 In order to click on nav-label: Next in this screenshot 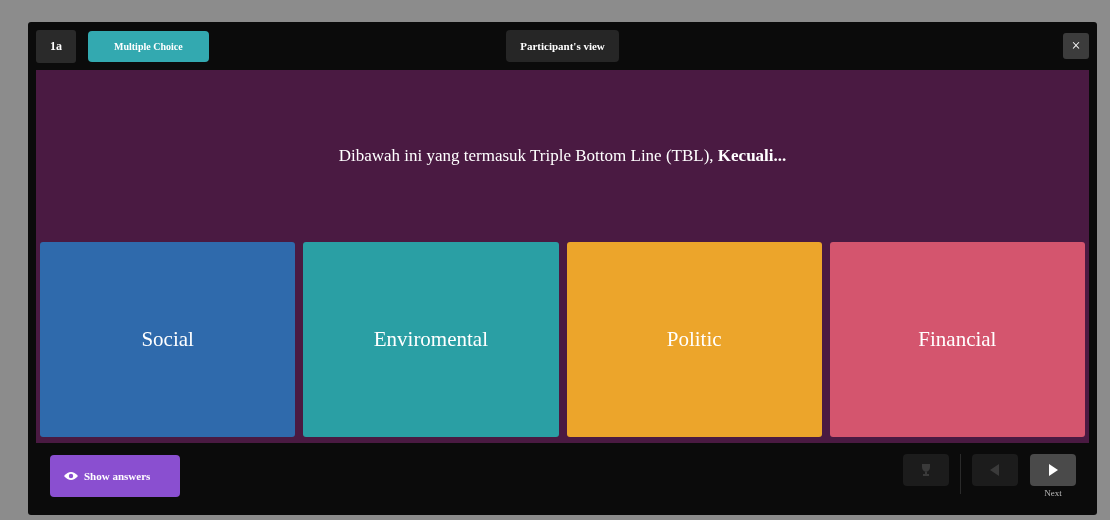, I will do `click(1053, 493)`.